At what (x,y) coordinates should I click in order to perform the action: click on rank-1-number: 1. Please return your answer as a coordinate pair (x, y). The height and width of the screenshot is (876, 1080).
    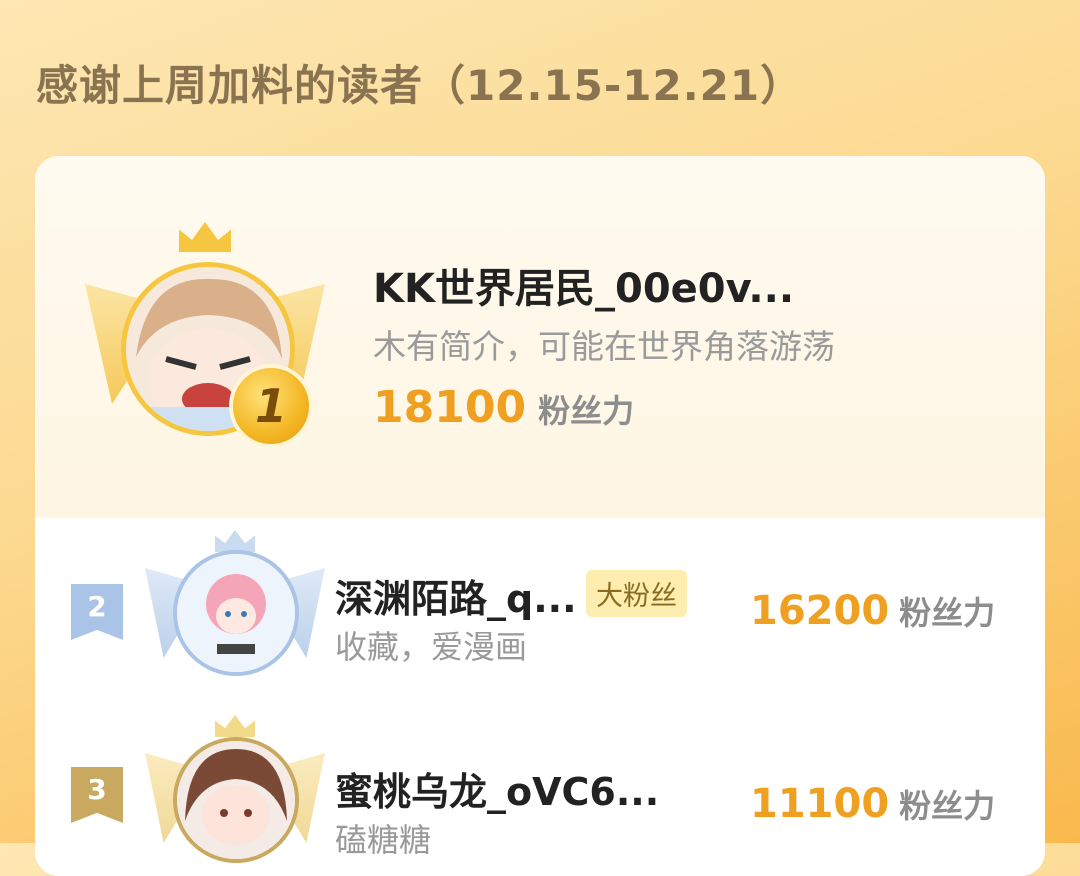
    Looking at the image, I should click on (270, 406).